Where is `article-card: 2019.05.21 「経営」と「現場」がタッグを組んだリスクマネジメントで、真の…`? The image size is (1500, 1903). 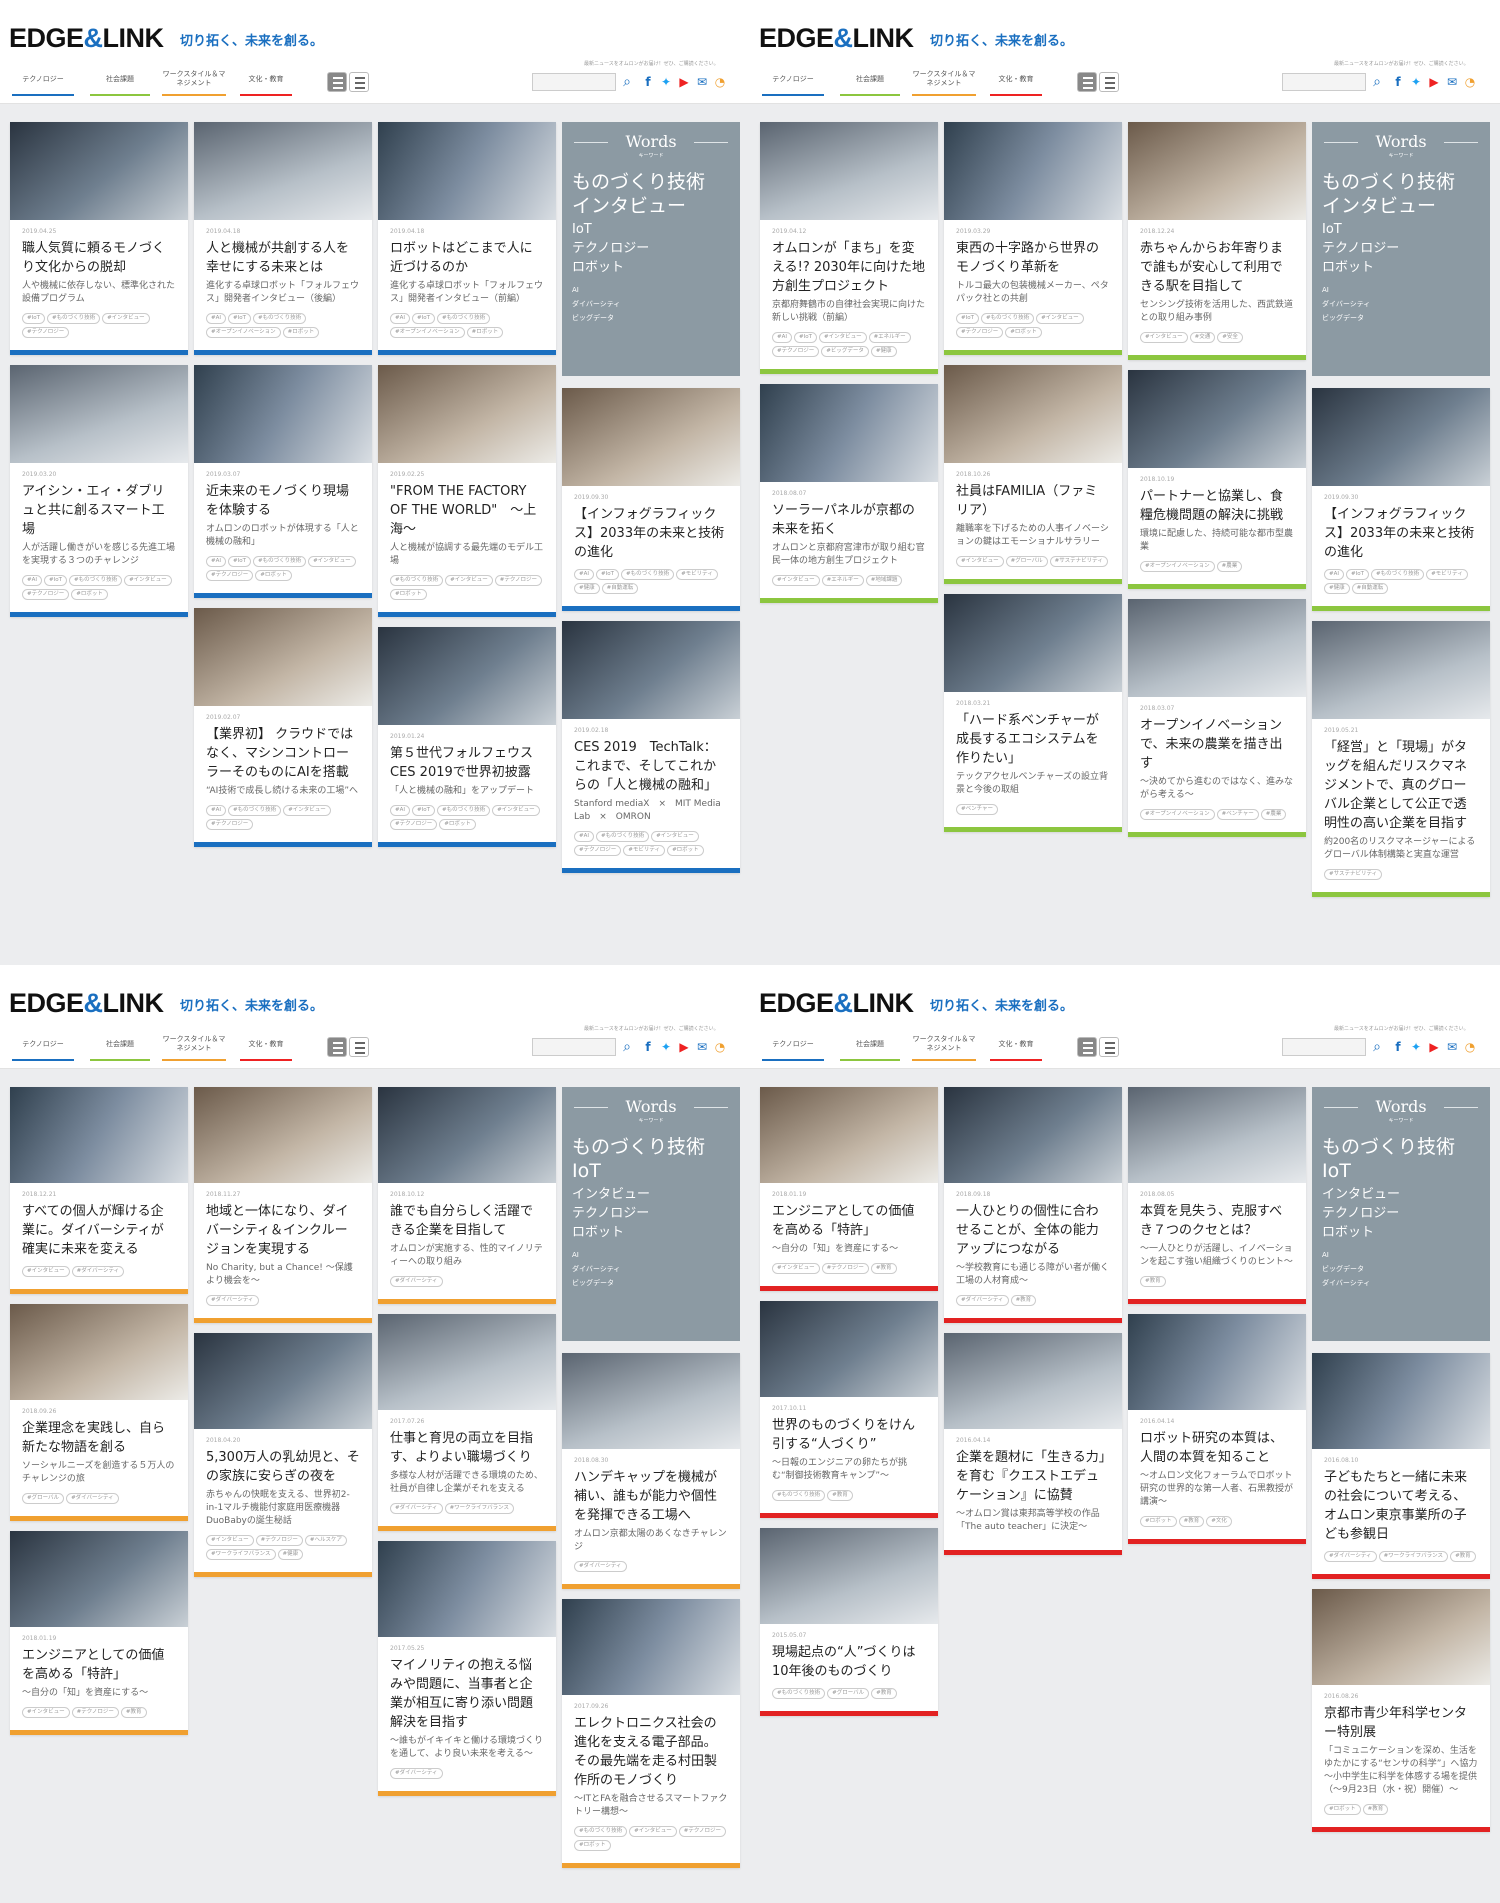 article-card: 2019.05.21 「経営」と「現場」がタッグを組んだリスクマネジメントで、真の… is located at coordinates (1401, 759).